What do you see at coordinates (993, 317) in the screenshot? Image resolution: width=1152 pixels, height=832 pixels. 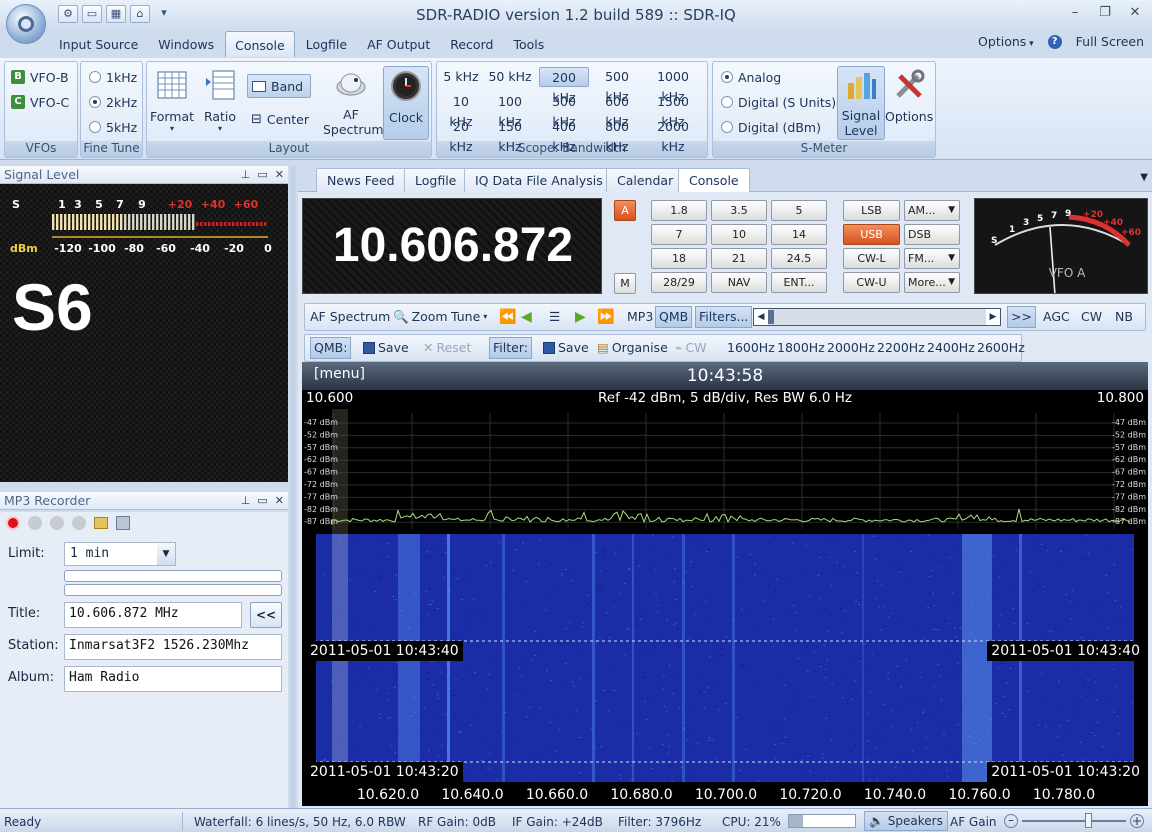 I see `scroll-right-icon: ▶` at bounding box center [993, 317].